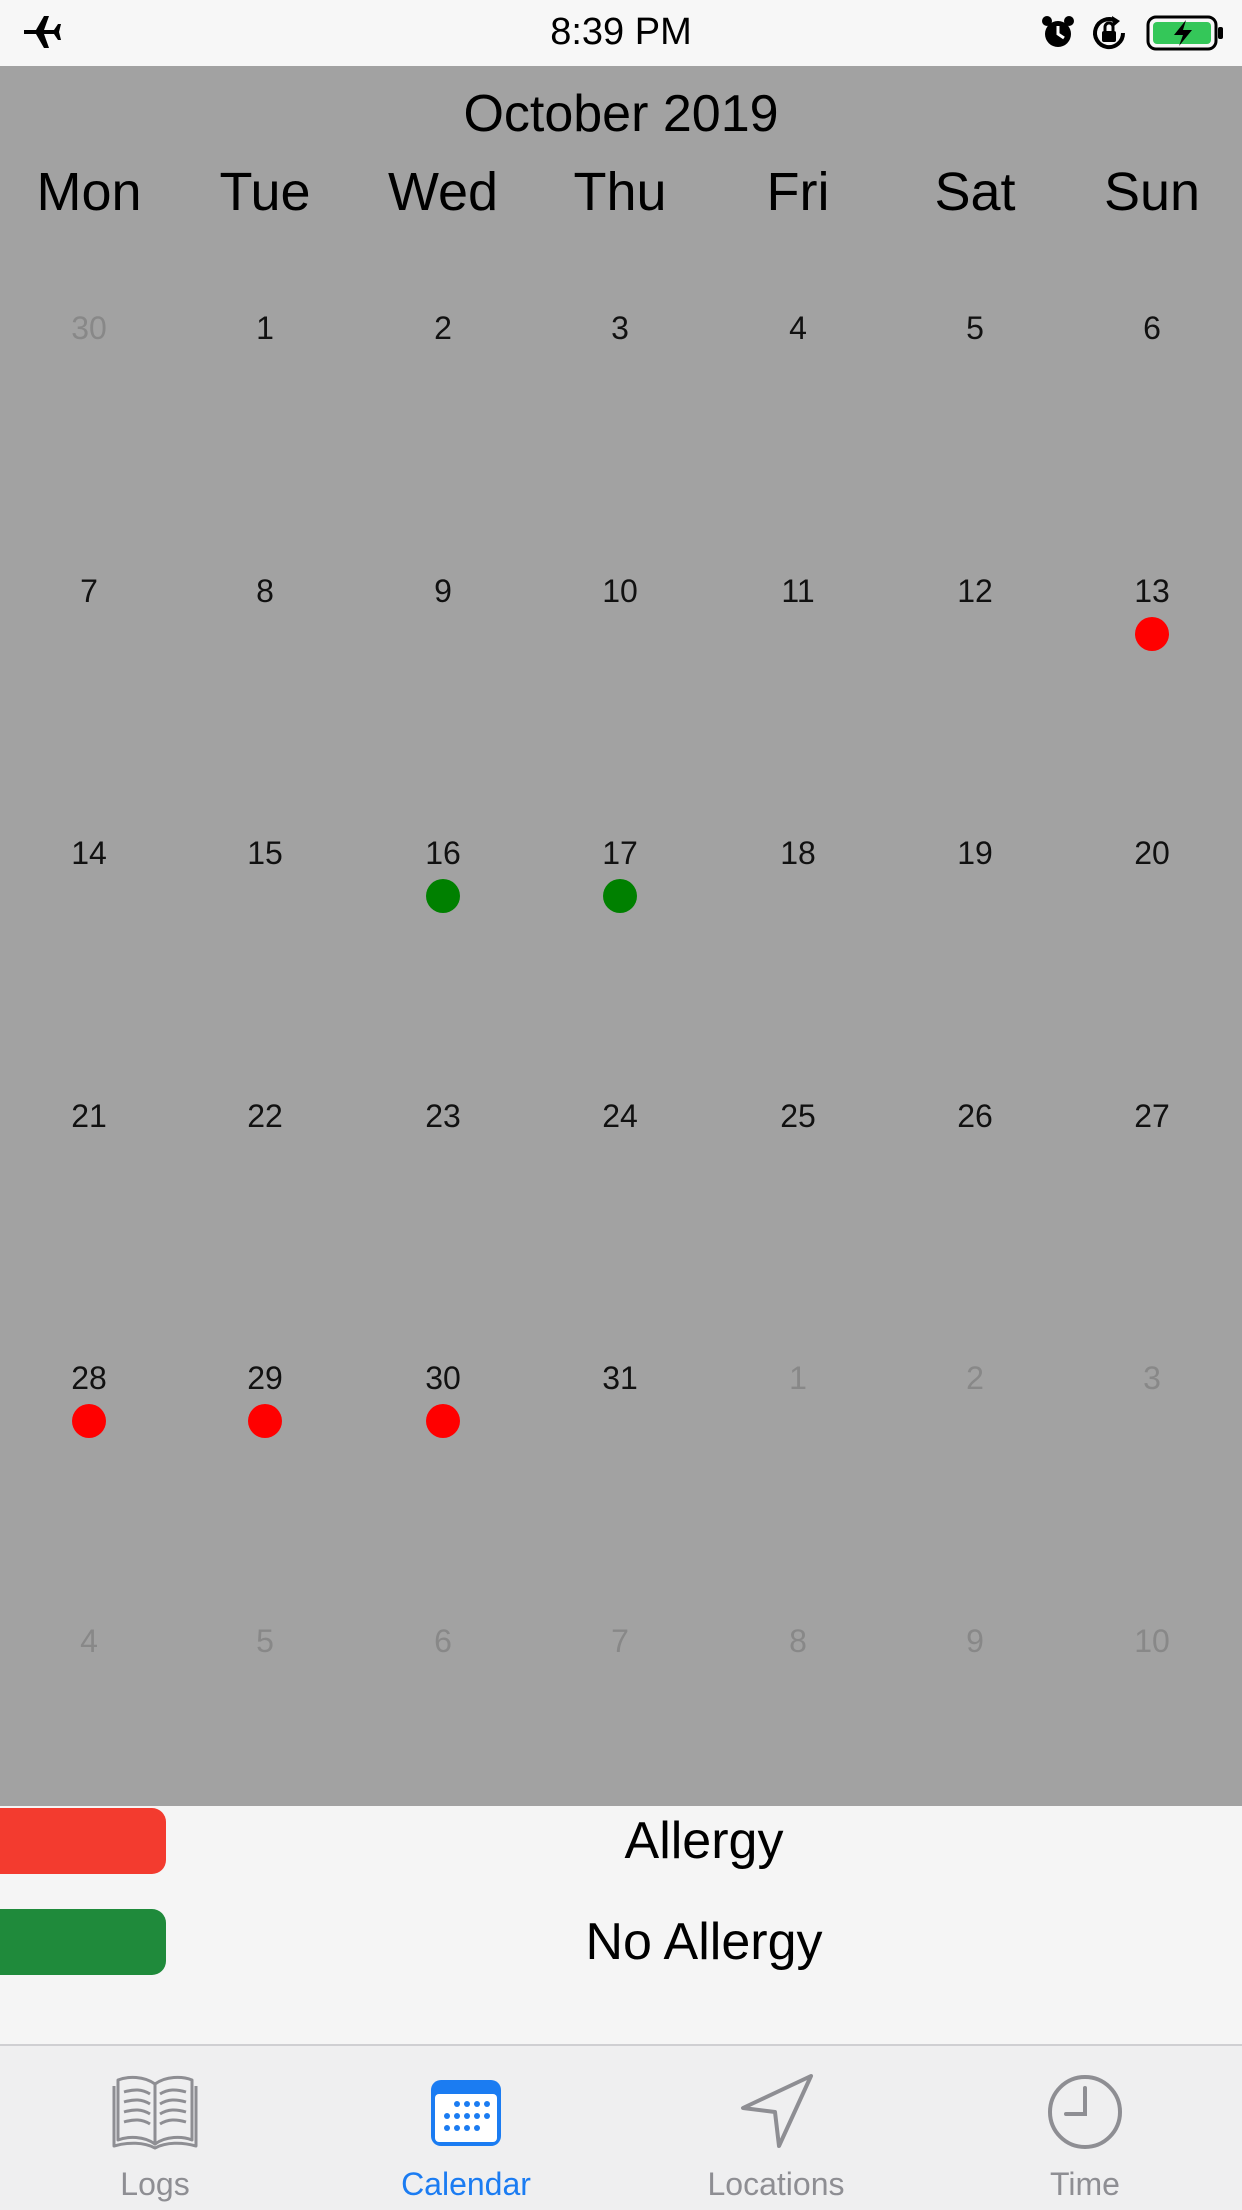  Describe the element at coordinates (1109, 33) in the screenshot. I see `orientation-lock-icon` at that location.